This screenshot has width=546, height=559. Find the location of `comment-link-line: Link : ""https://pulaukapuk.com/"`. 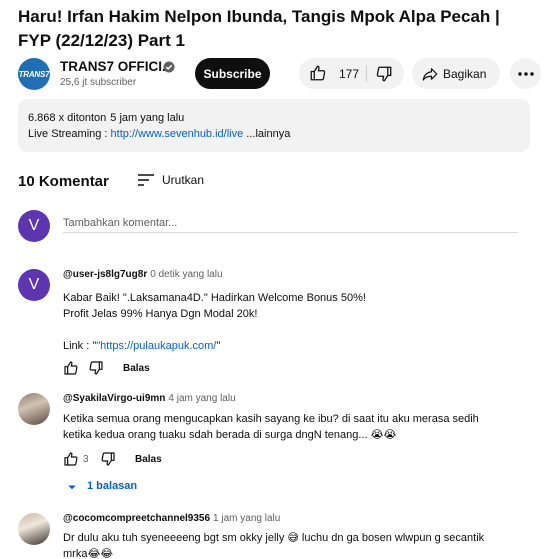

comment-link-line: Link : ""https://pulaukapuk.com/" is located at coordinates (295, 346).